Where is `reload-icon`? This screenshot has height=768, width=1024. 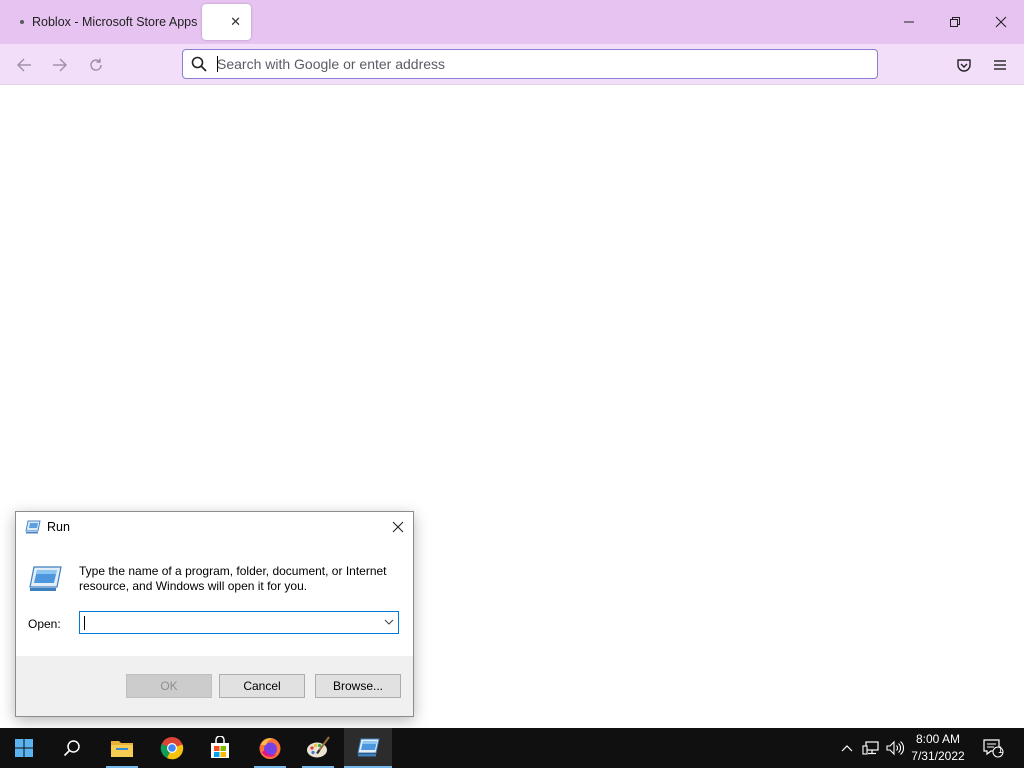 reload-icon is located at coordinates (96, 64).